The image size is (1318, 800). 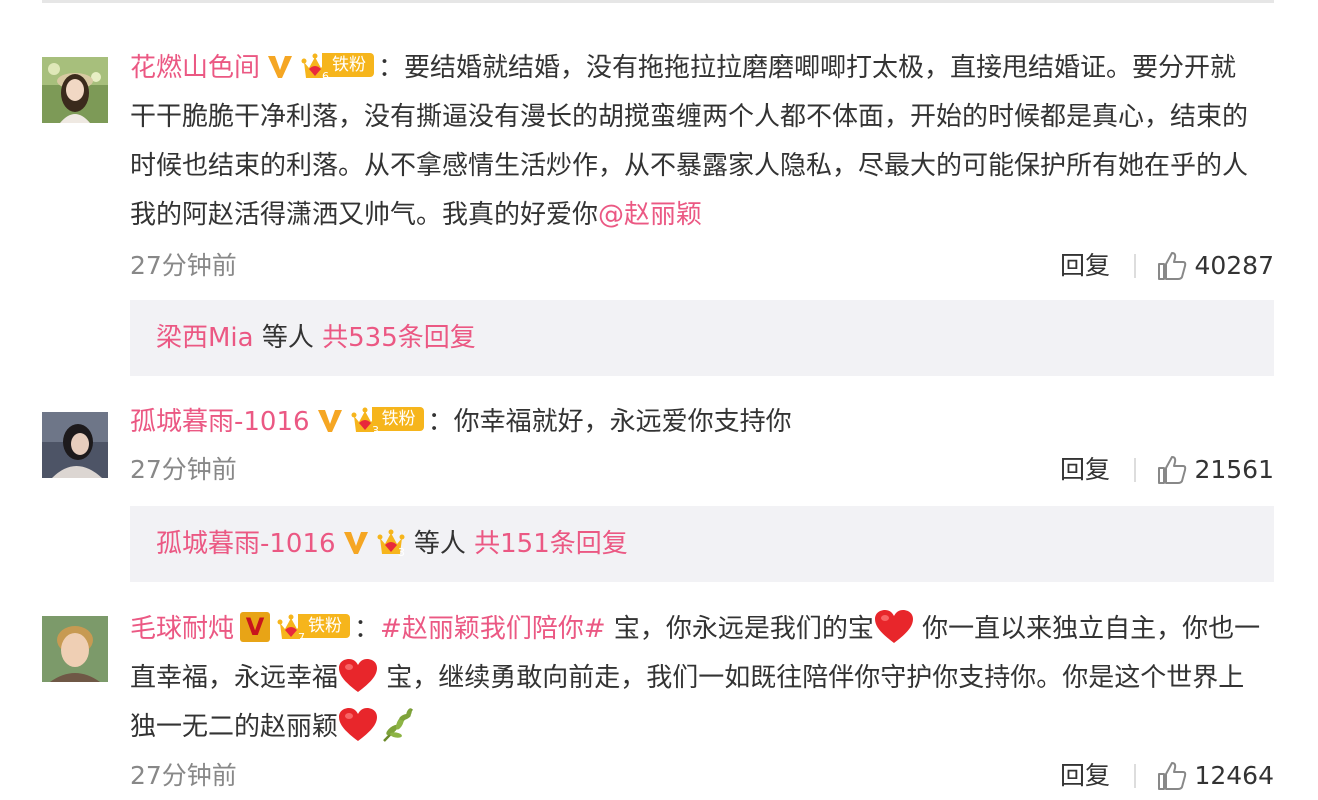 What do you see at coordinates (234, 678) in the screenshot?
I see `comment-text-segment: 直幸福，永远幸福` at bounding box center [234, 678].